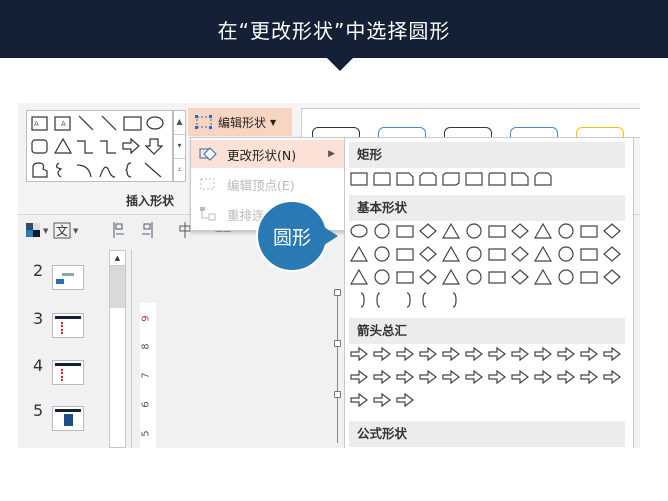 This screenshot has height=501, width=668. I want to click on scrollbar-thumb, so click(117, 287).